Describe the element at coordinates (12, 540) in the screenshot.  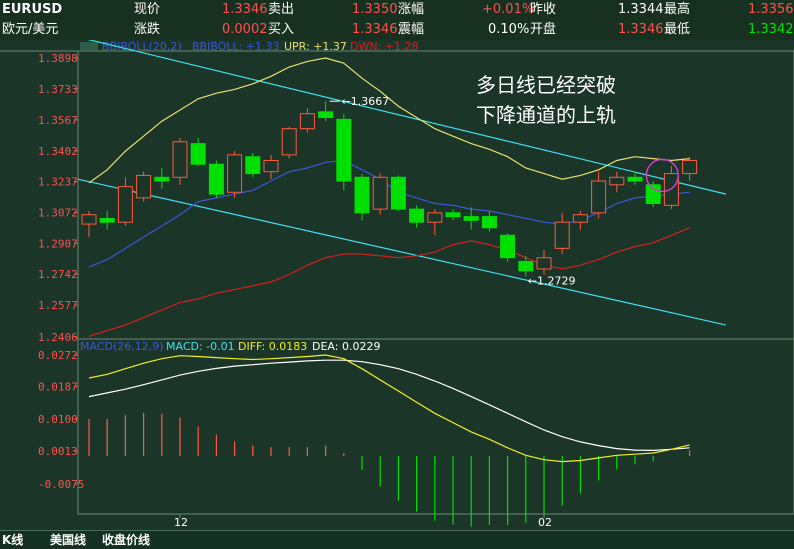
I see `tab-kline: K线` at that location.